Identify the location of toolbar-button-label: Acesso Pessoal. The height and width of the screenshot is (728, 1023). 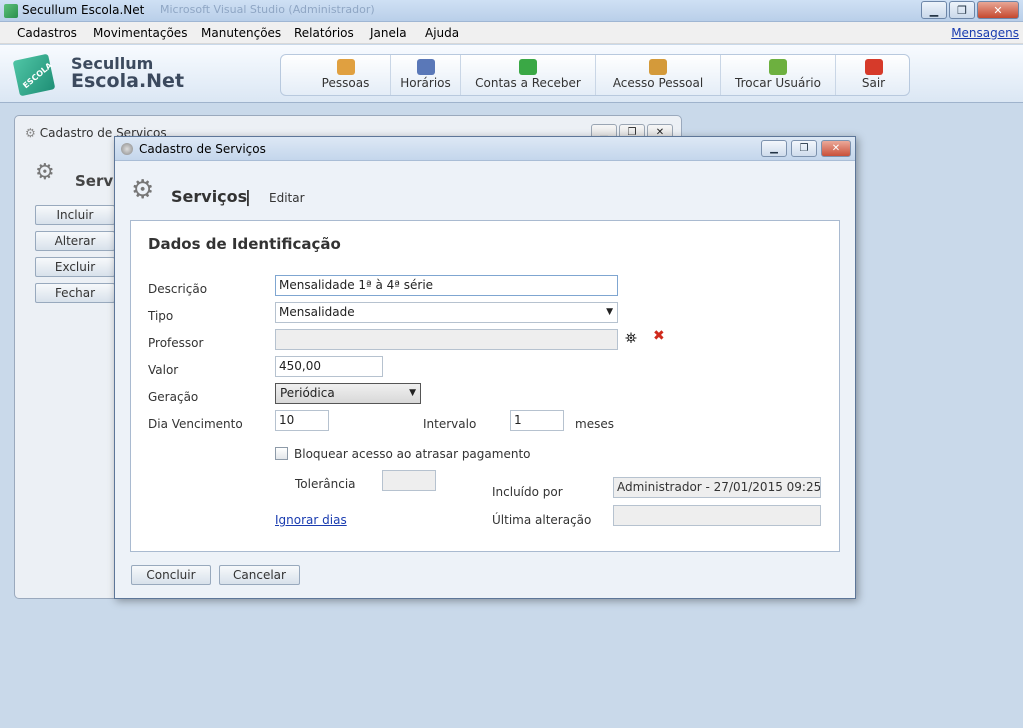
(658, 83).